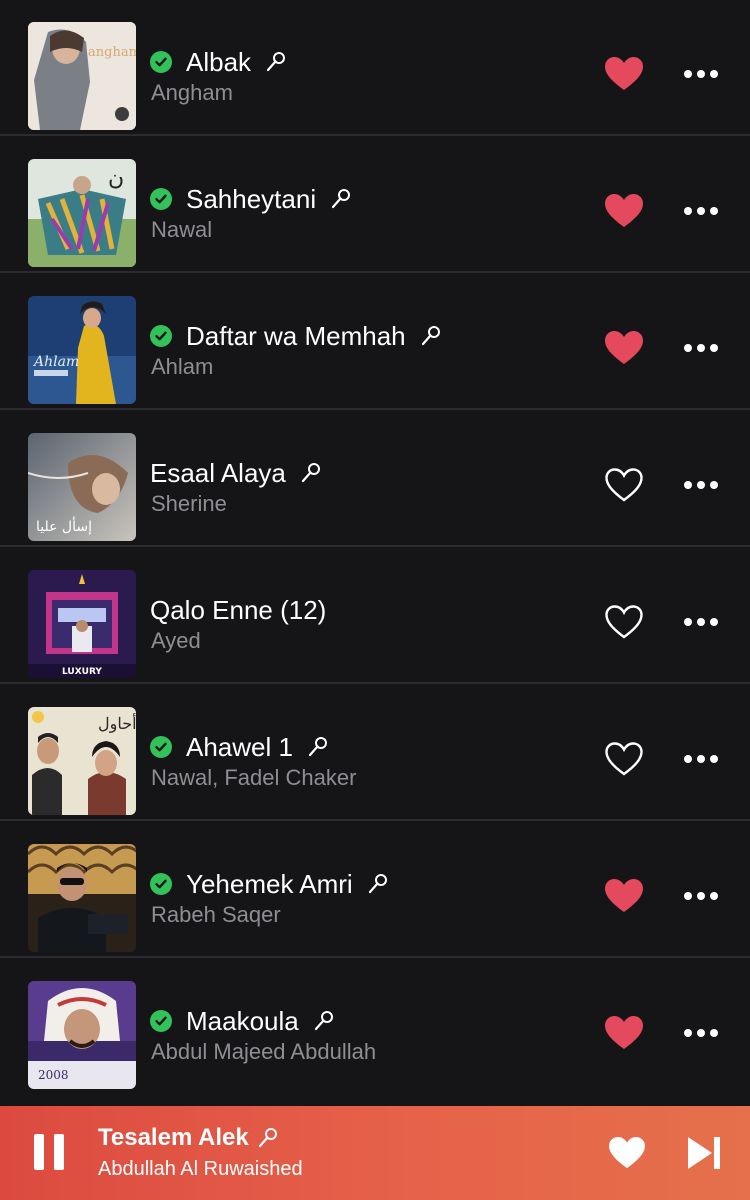  I want to click on svg-text: LUXURY, so click(82, 672).